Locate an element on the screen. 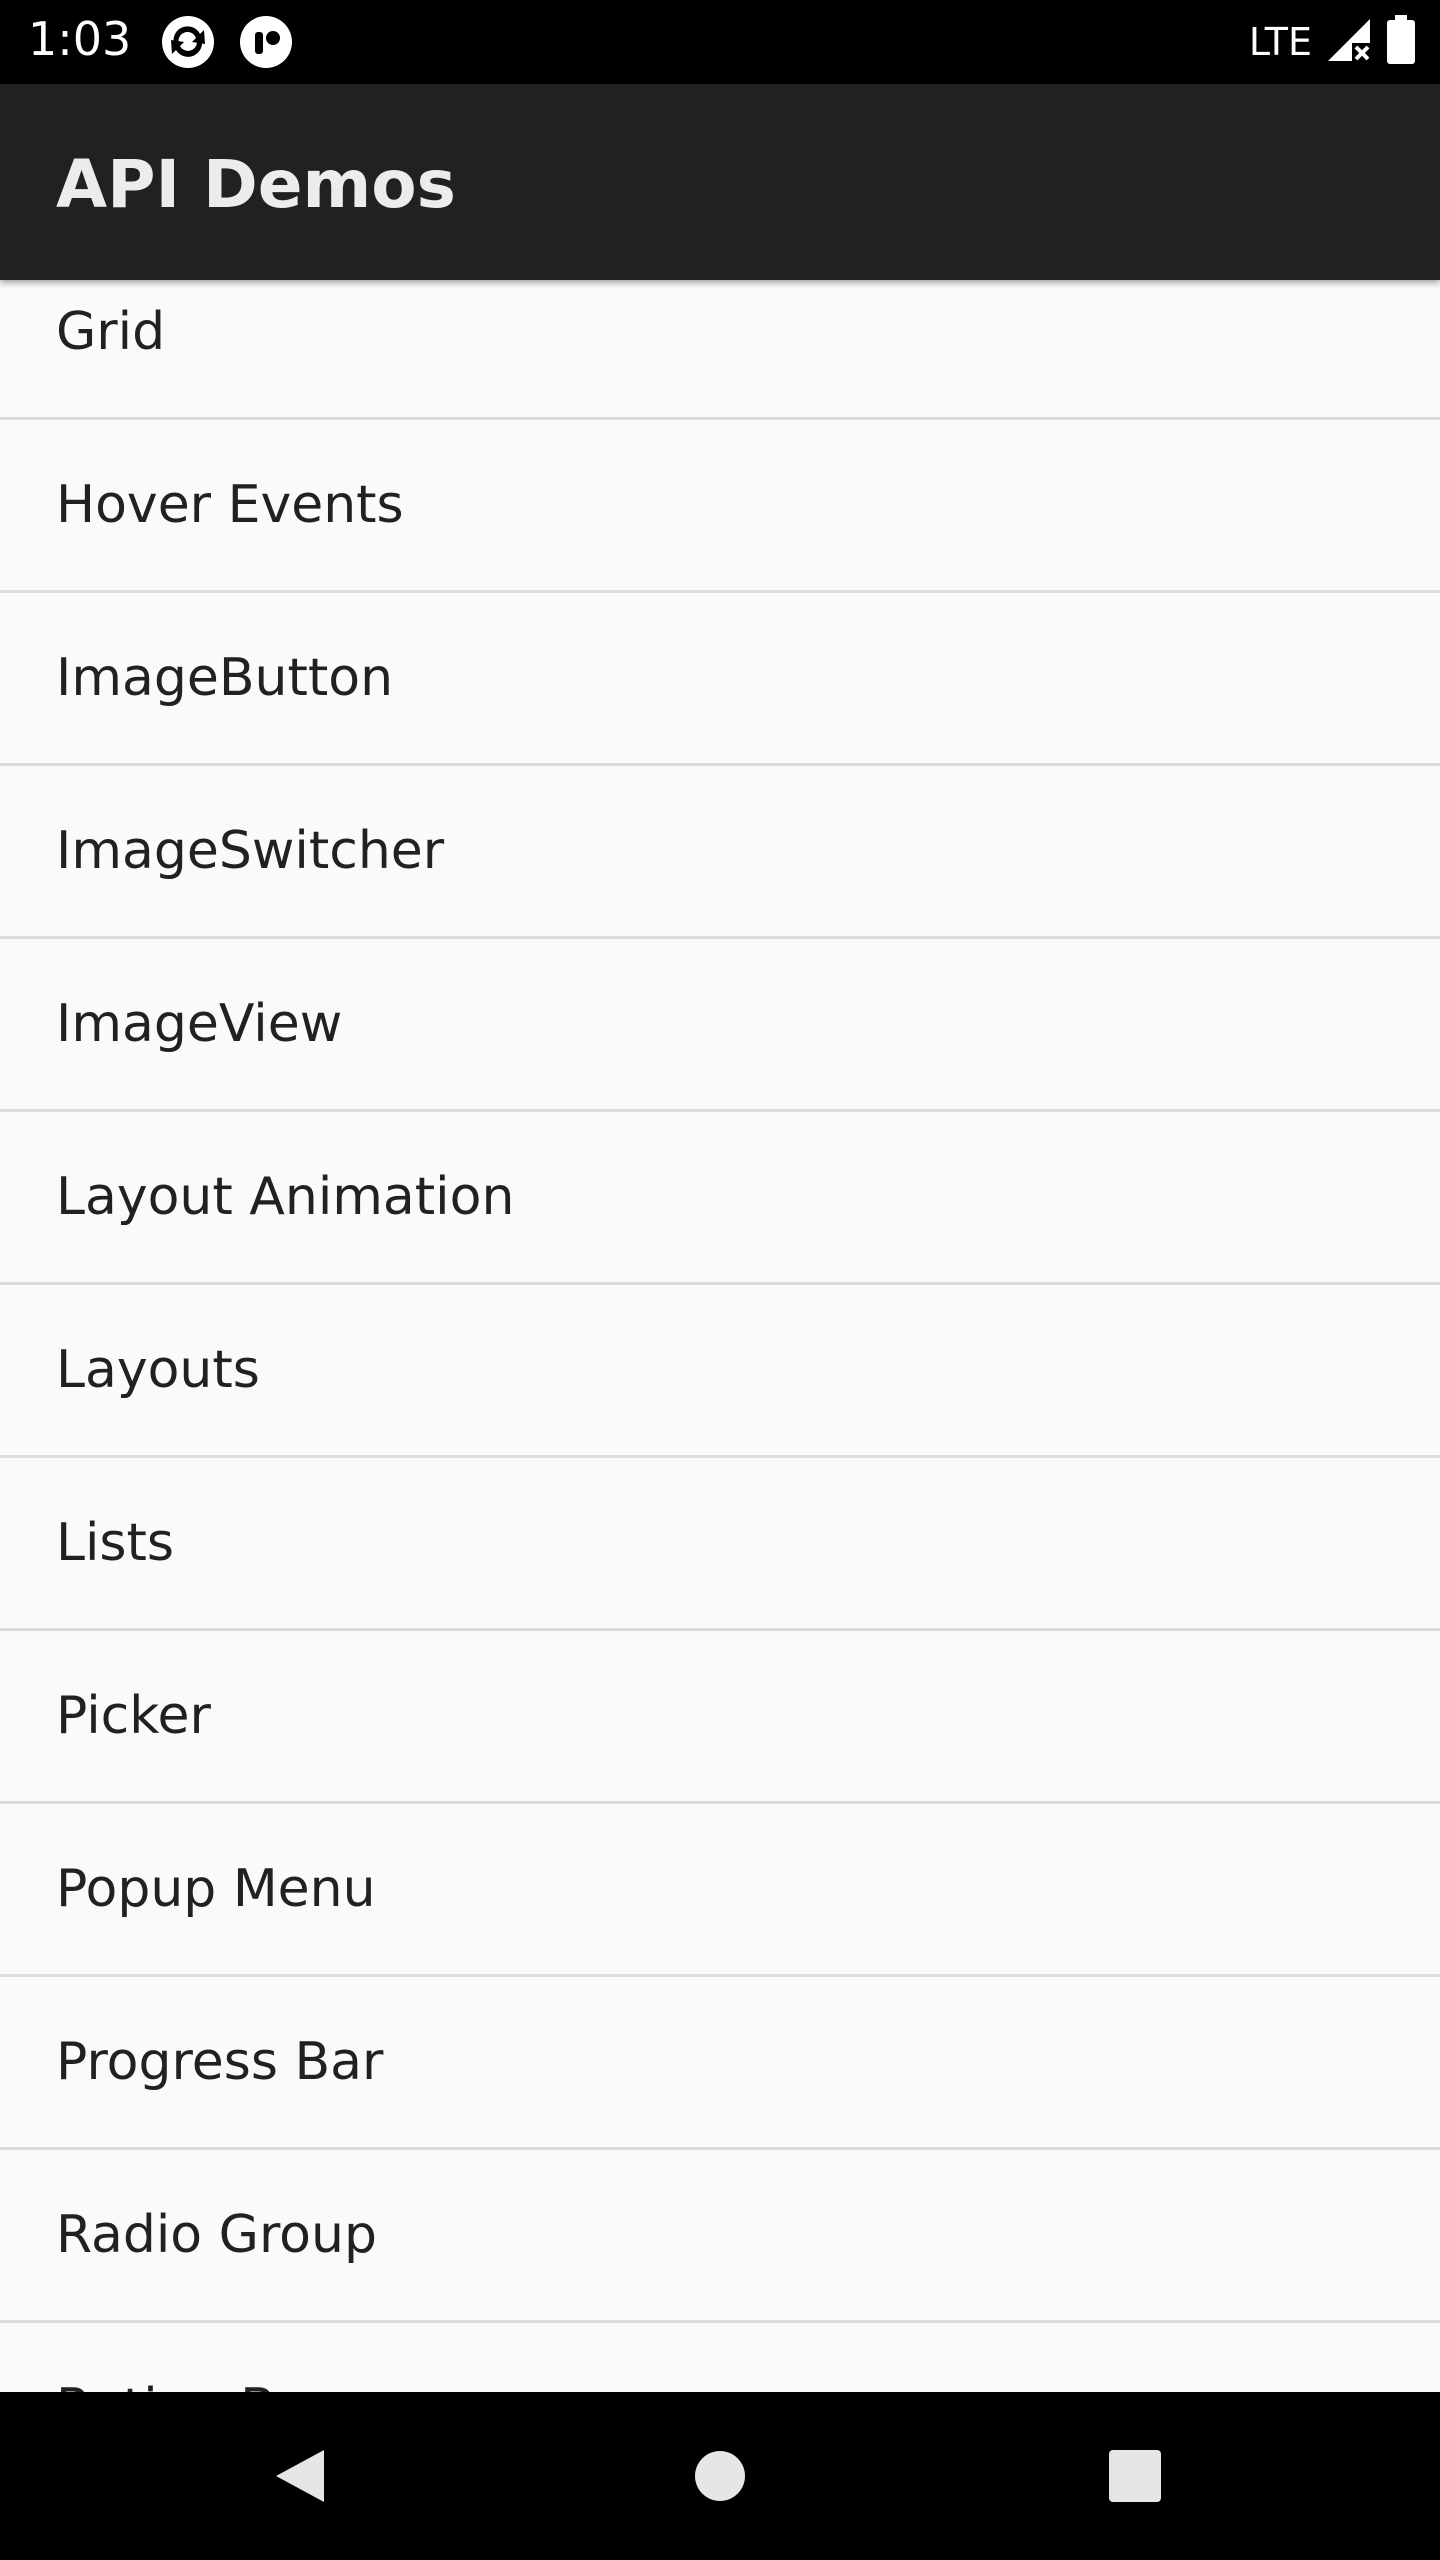  home-button is located at coordinates (720, 2476).